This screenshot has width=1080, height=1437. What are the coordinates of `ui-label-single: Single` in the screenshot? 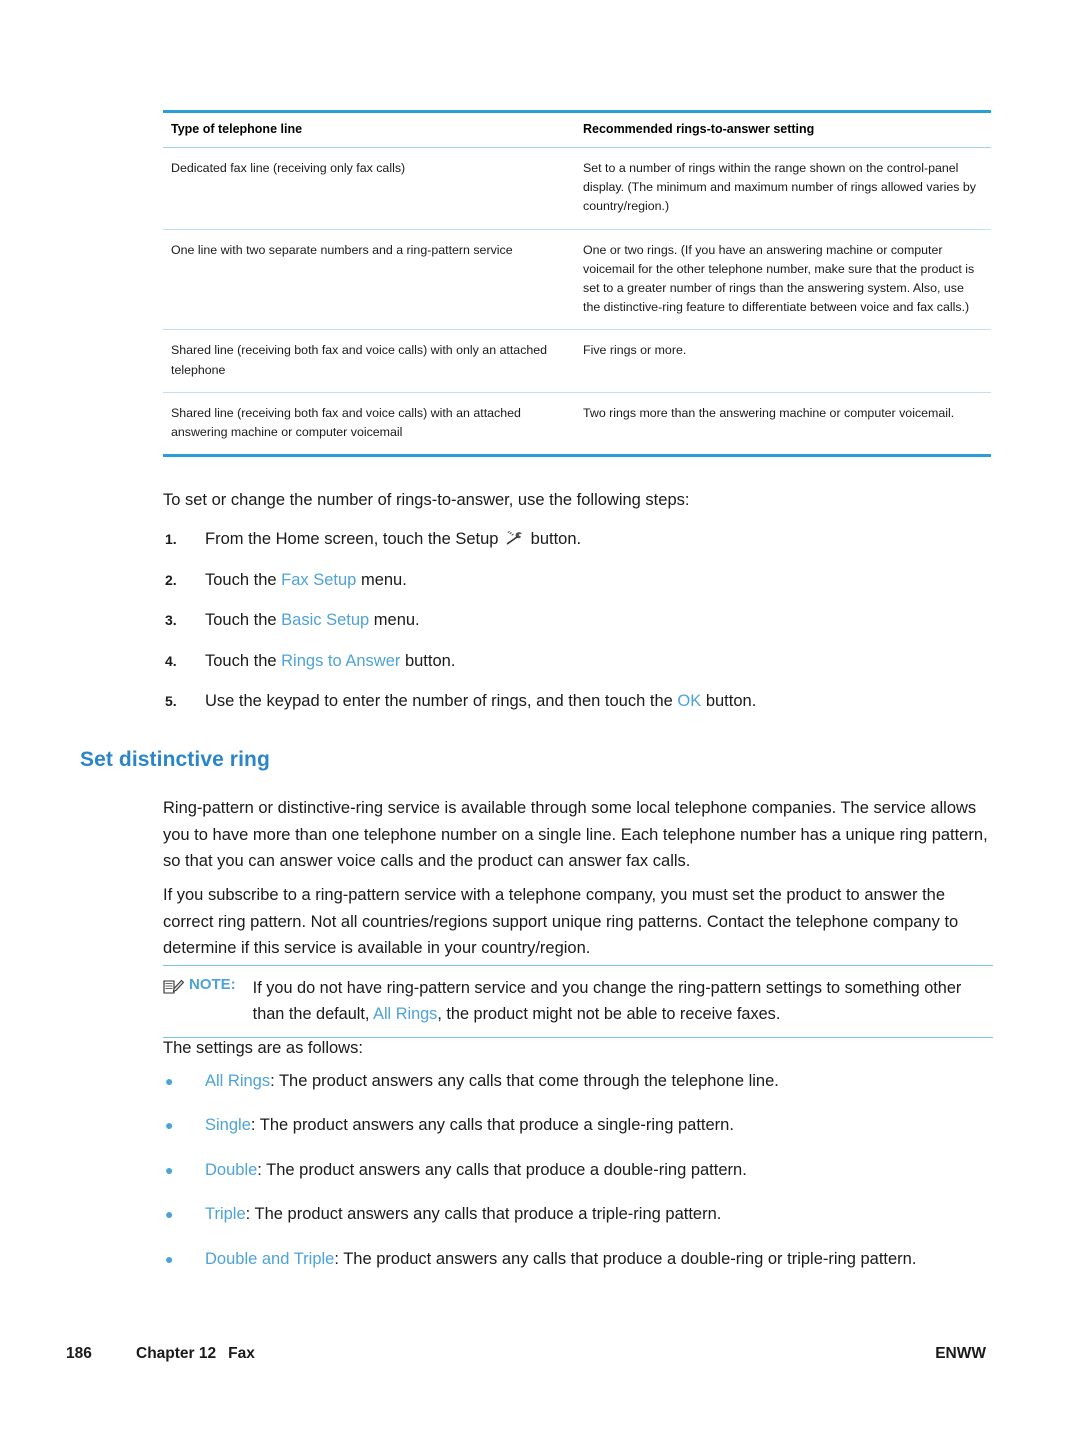 It's located at (228, 1125).